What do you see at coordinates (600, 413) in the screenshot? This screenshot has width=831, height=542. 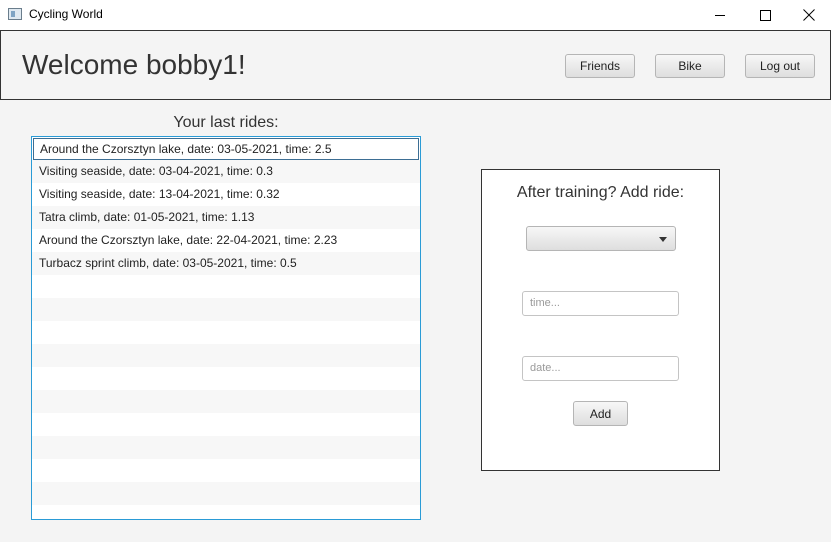 I see `add-ride-button: Add` at bounding box center [600, 413].